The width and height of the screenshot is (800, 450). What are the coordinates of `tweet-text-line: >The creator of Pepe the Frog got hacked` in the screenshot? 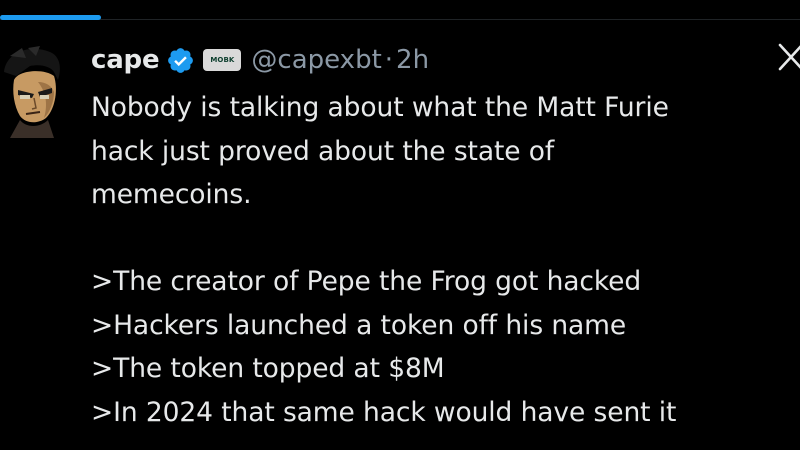 It's located at (366, 281).